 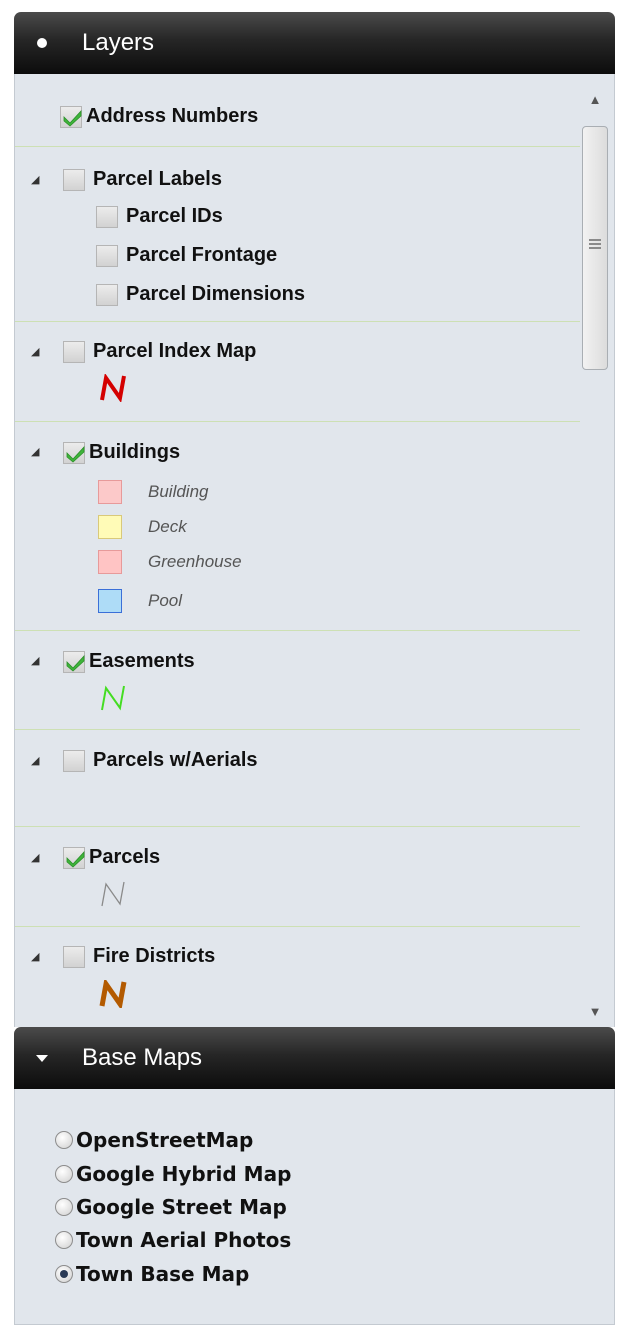 What do you see at coordinates (64, 1274) in the screenshot?
I see `radio-button-selected` at bounding box center [64, 1274].